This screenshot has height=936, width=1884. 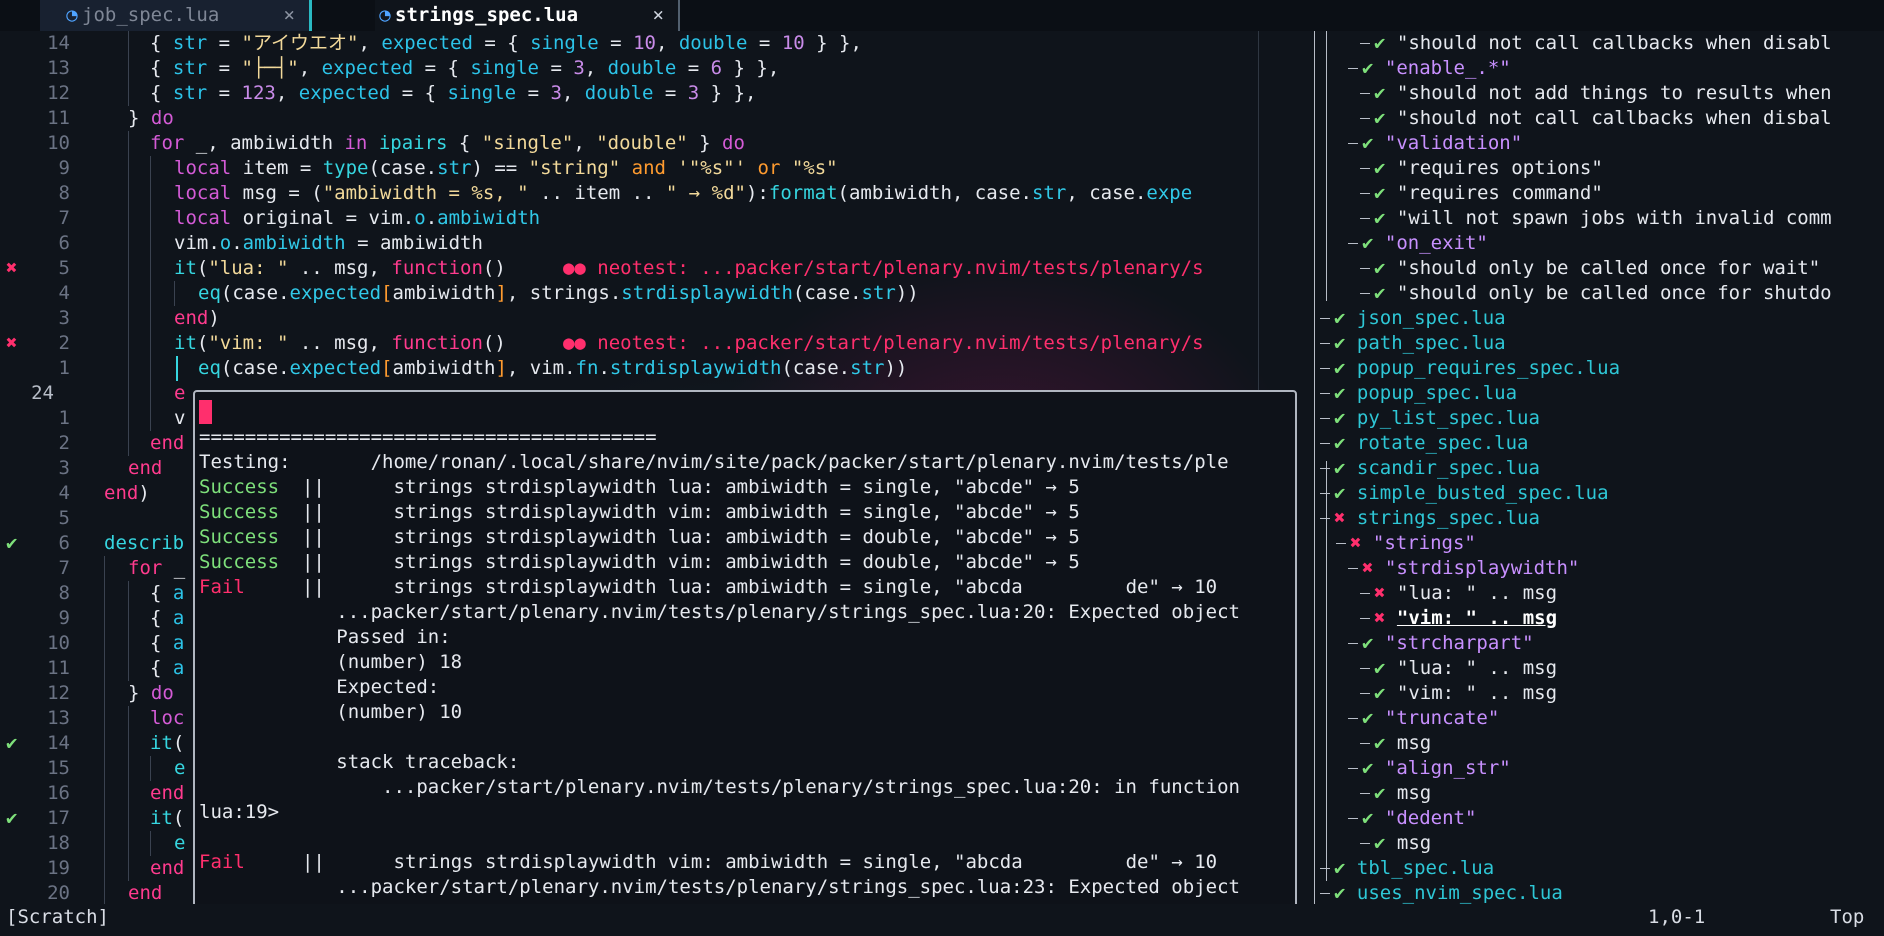 I want to click on tree-describe-item: ✔ "truncate", so click(x=1430, y=718).